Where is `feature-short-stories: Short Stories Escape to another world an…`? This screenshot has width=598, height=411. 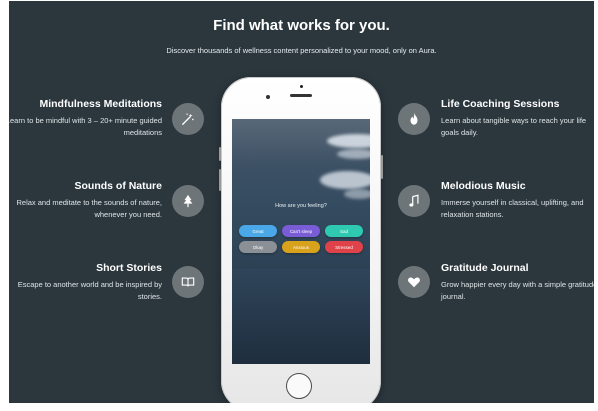 feature-short-stories: Short Stories Escape to another world an… is located at coordinates (85, 282).